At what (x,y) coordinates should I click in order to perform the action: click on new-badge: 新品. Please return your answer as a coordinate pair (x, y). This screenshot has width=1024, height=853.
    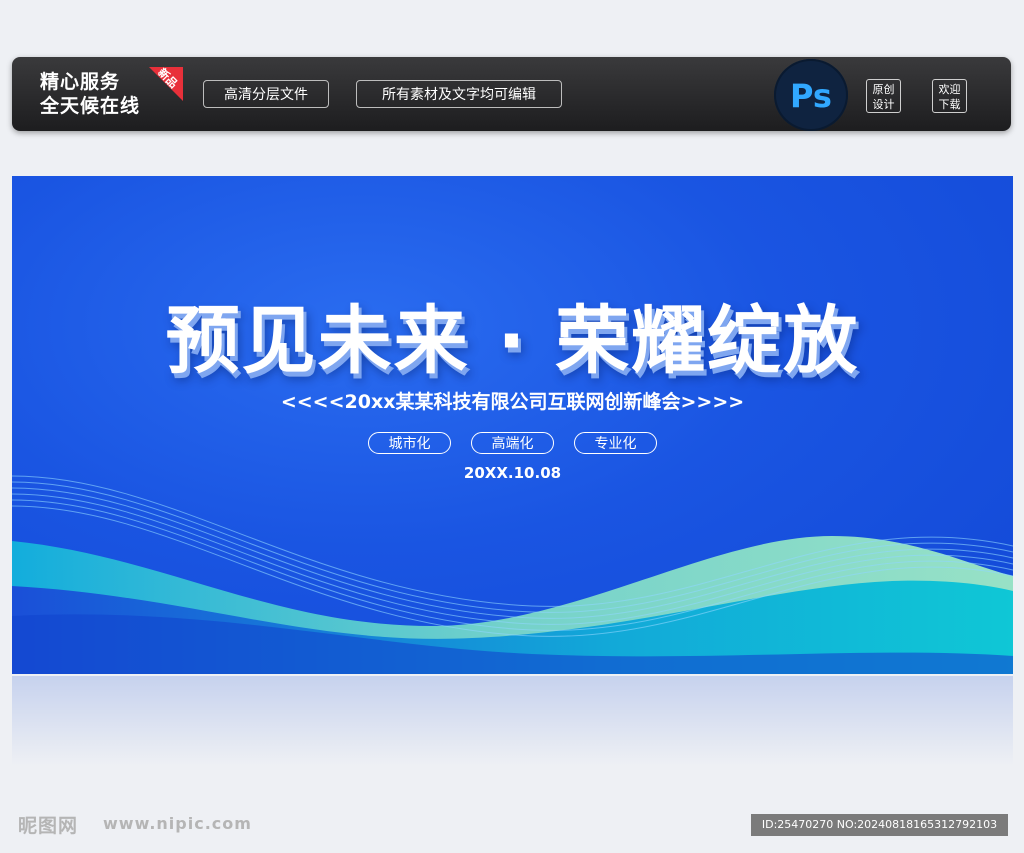
    Looking at the image, I should click on (166, 84).